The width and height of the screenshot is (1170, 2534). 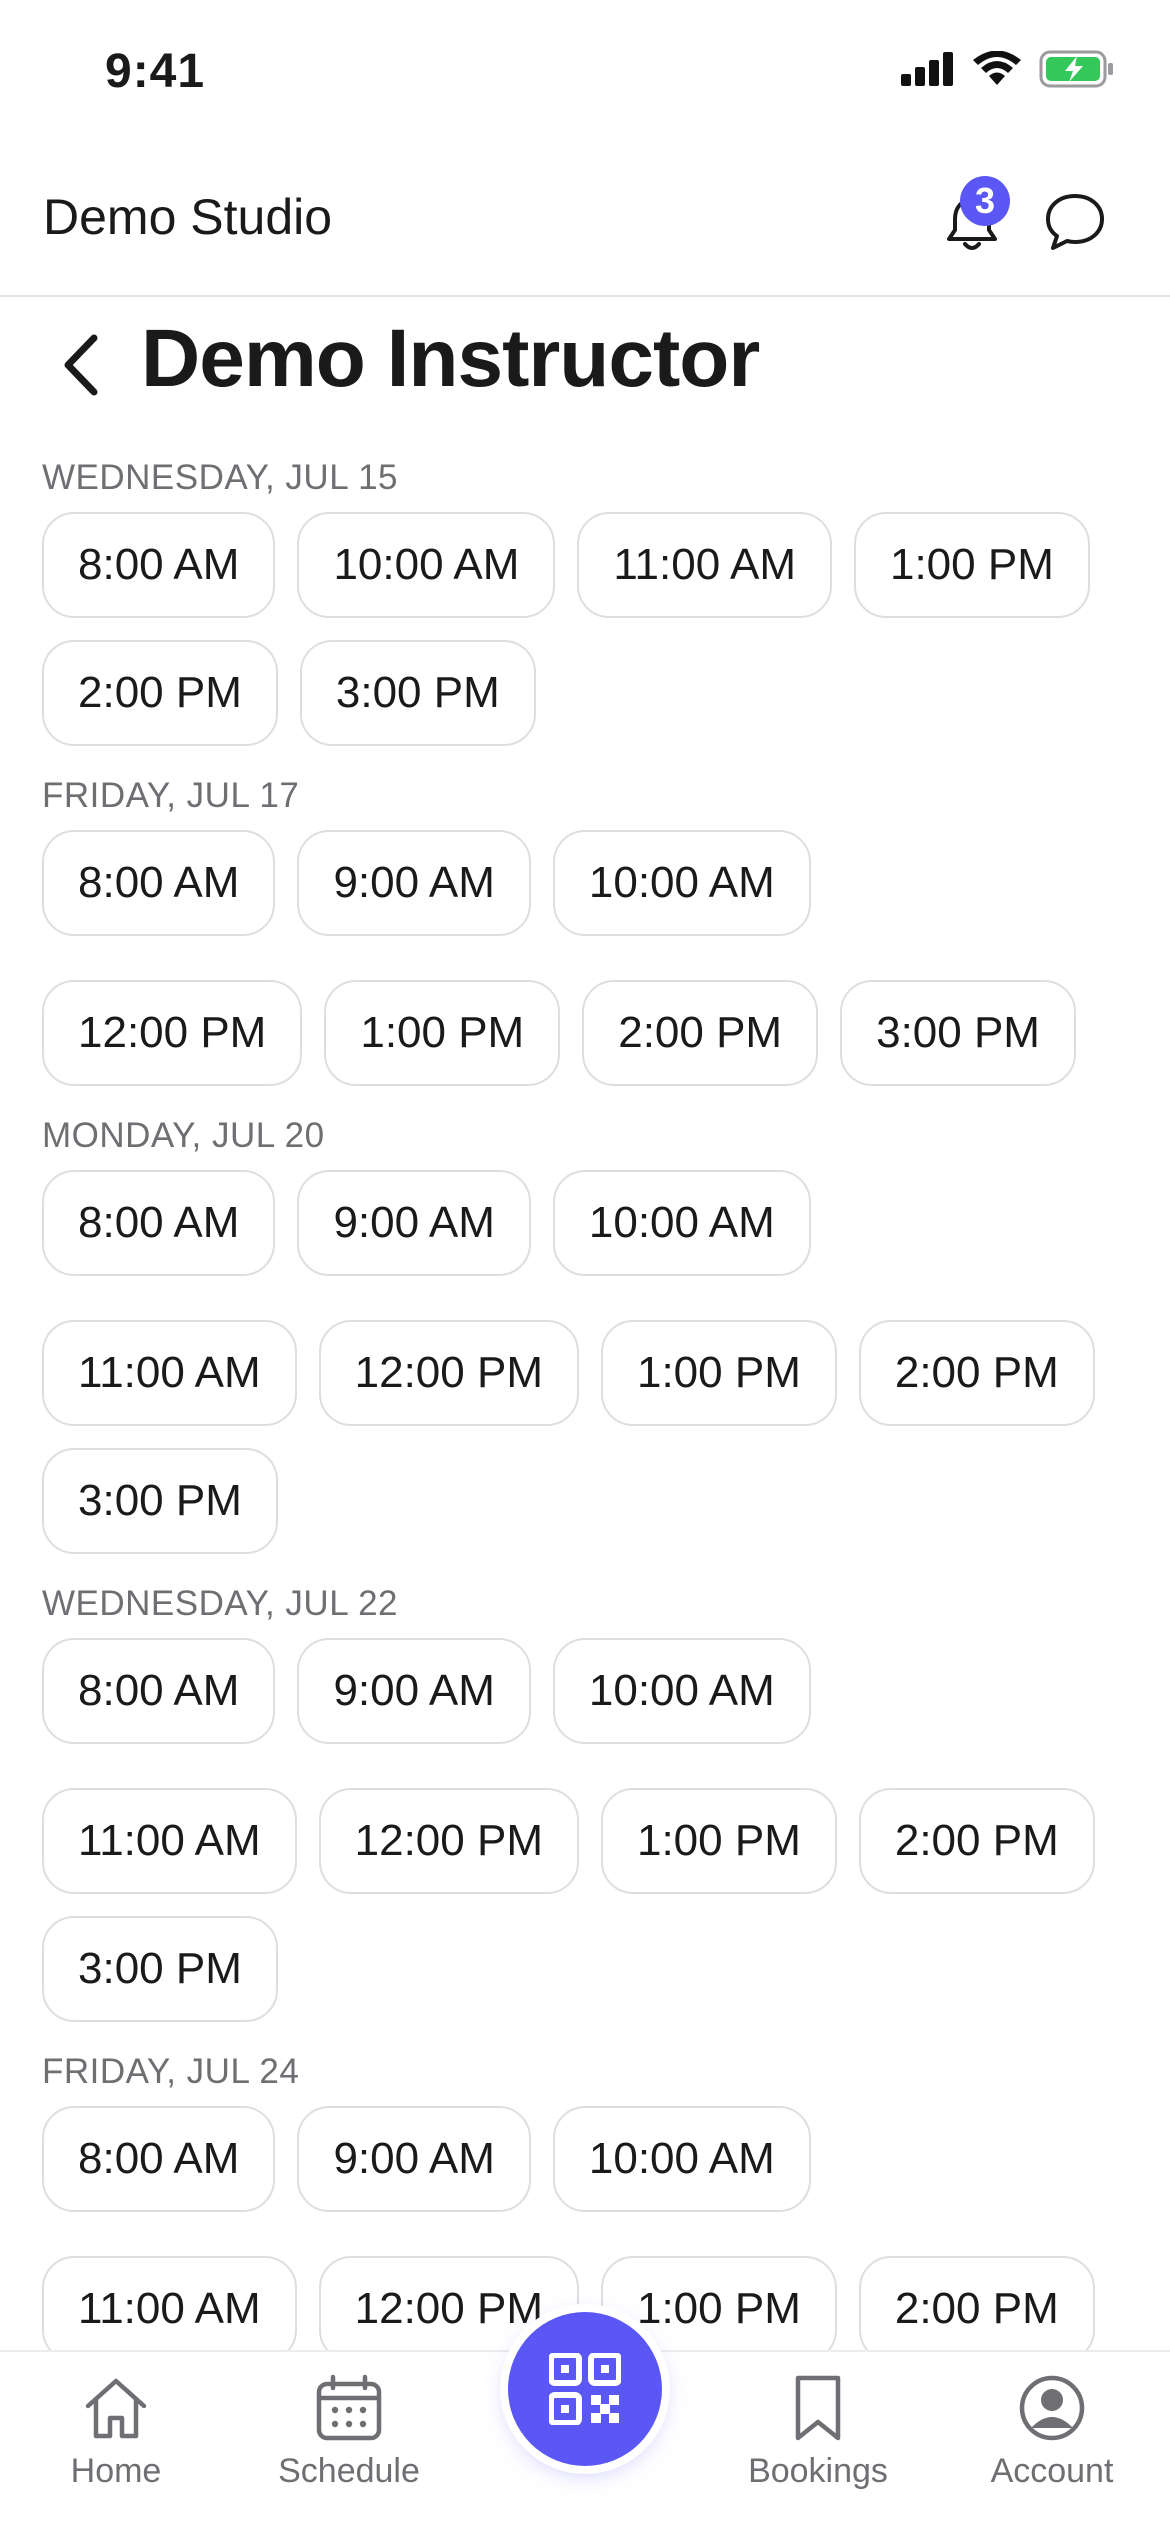 What do you see at coordinates (585, 75) in the screenshot?
I see `status-bar: 9:41` at bounding box center [585, 75].